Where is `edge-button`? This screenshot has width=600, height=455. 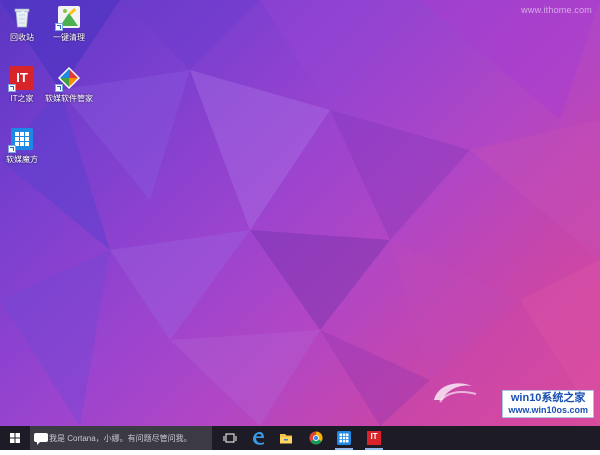
edge-button is located at coordinates (258, 438).